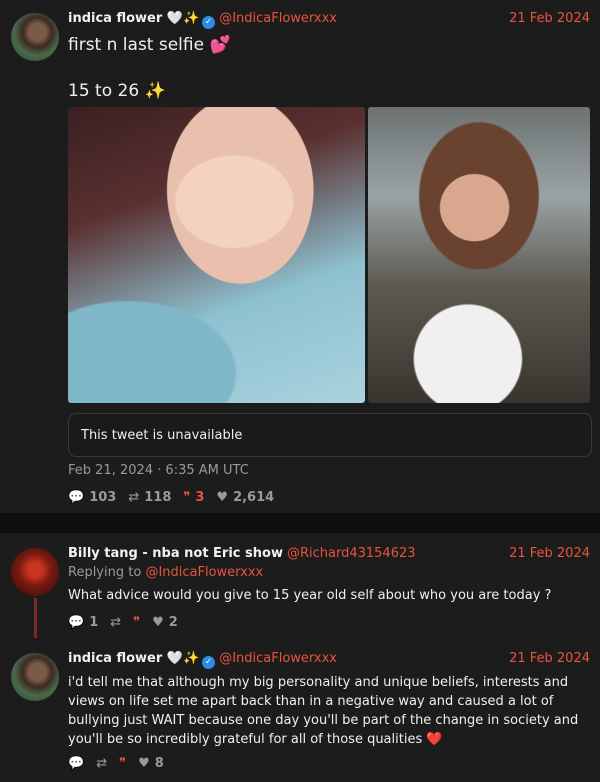 This screenshot has height=782, width=600. I want to click on tweet-text-line2: 15 to 26 ✨, so click(117, 91).